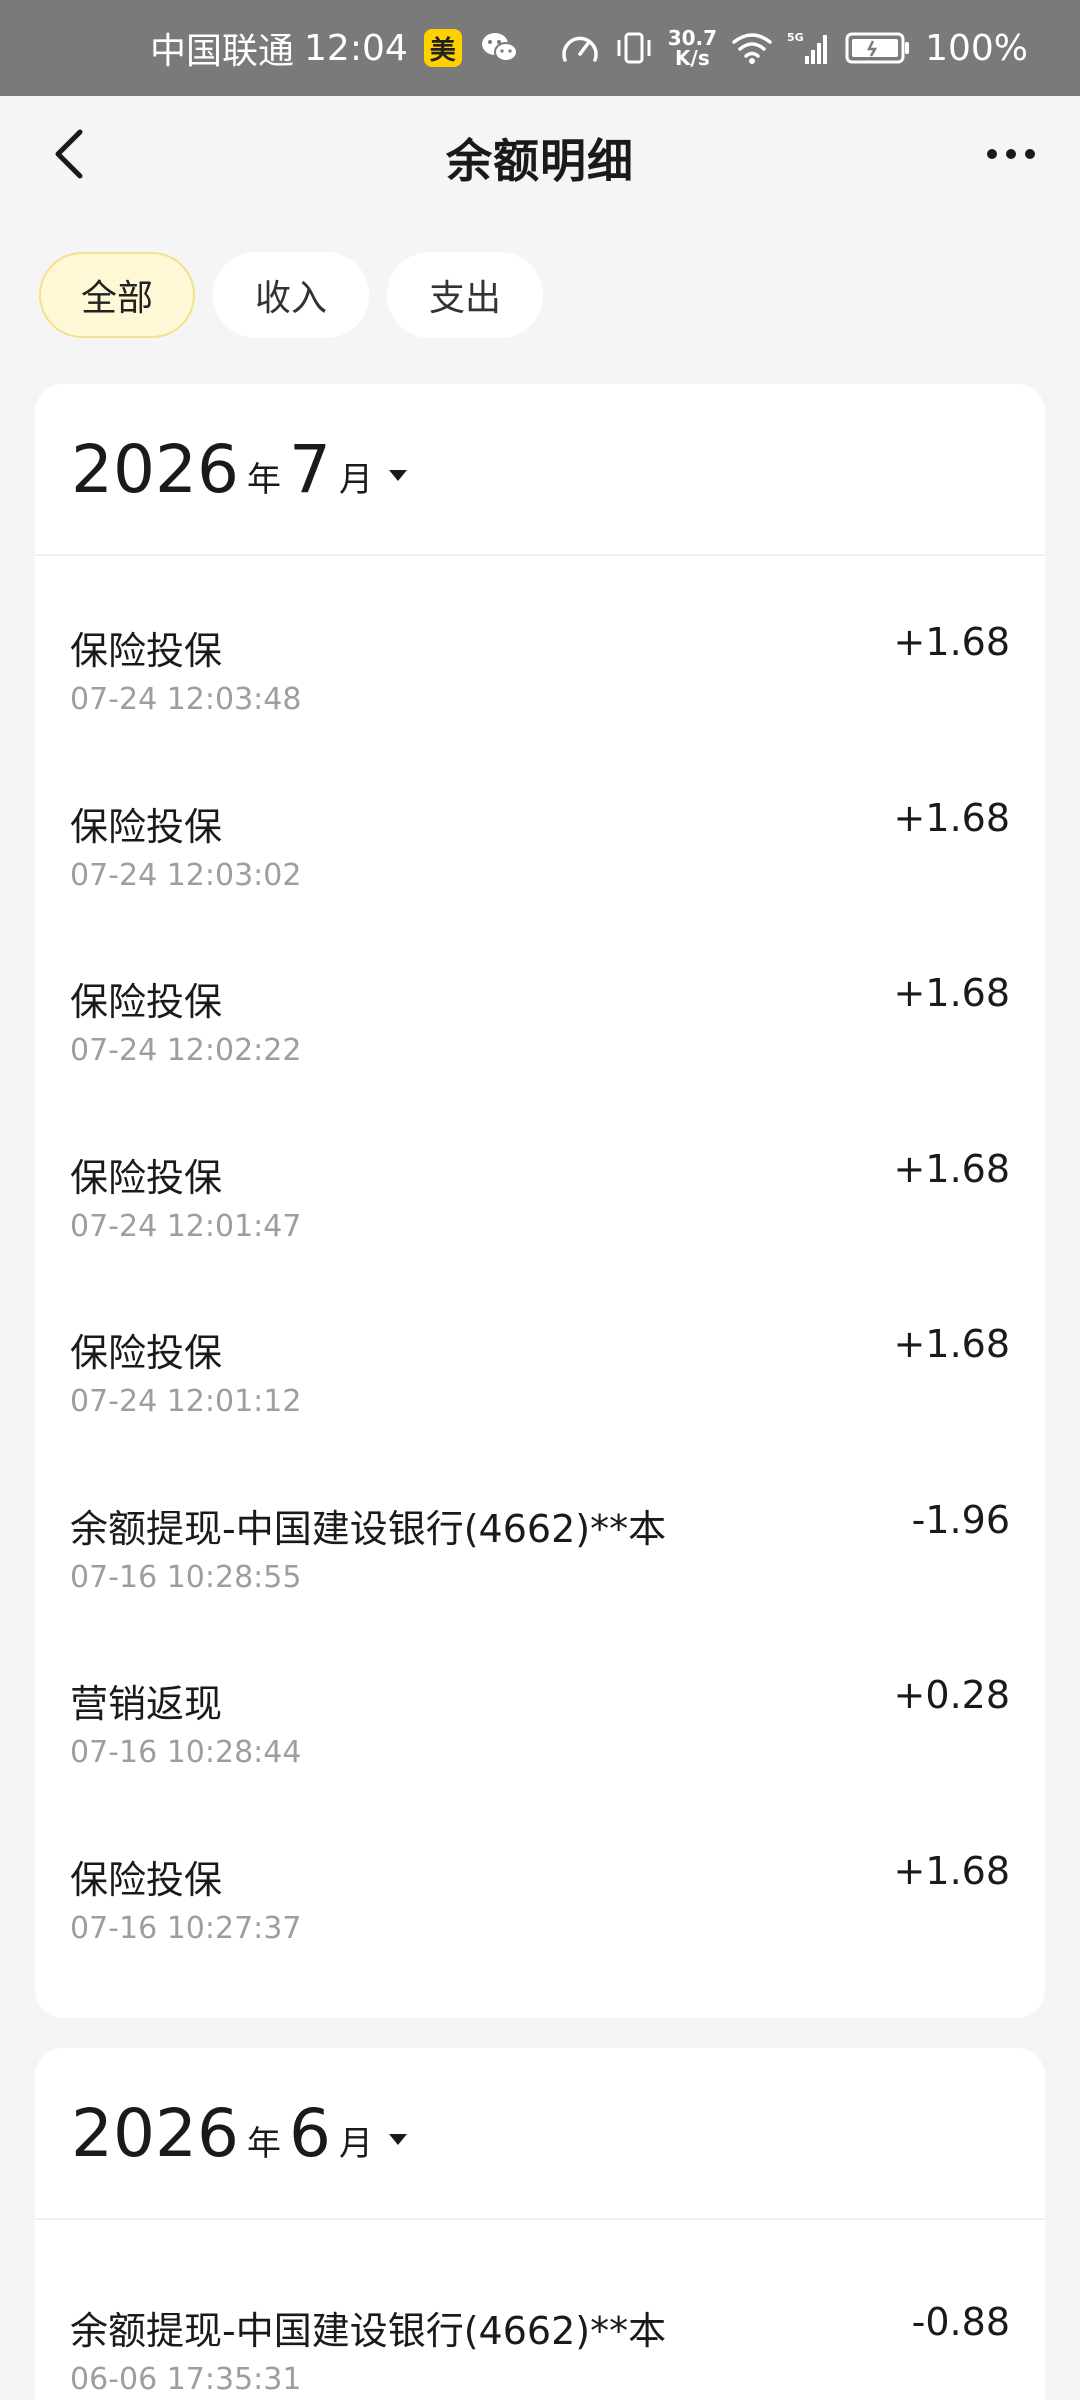  I want to click on transaction-row: 保险投保 07-24 12:03:48 +1.68, so click(540, 670).